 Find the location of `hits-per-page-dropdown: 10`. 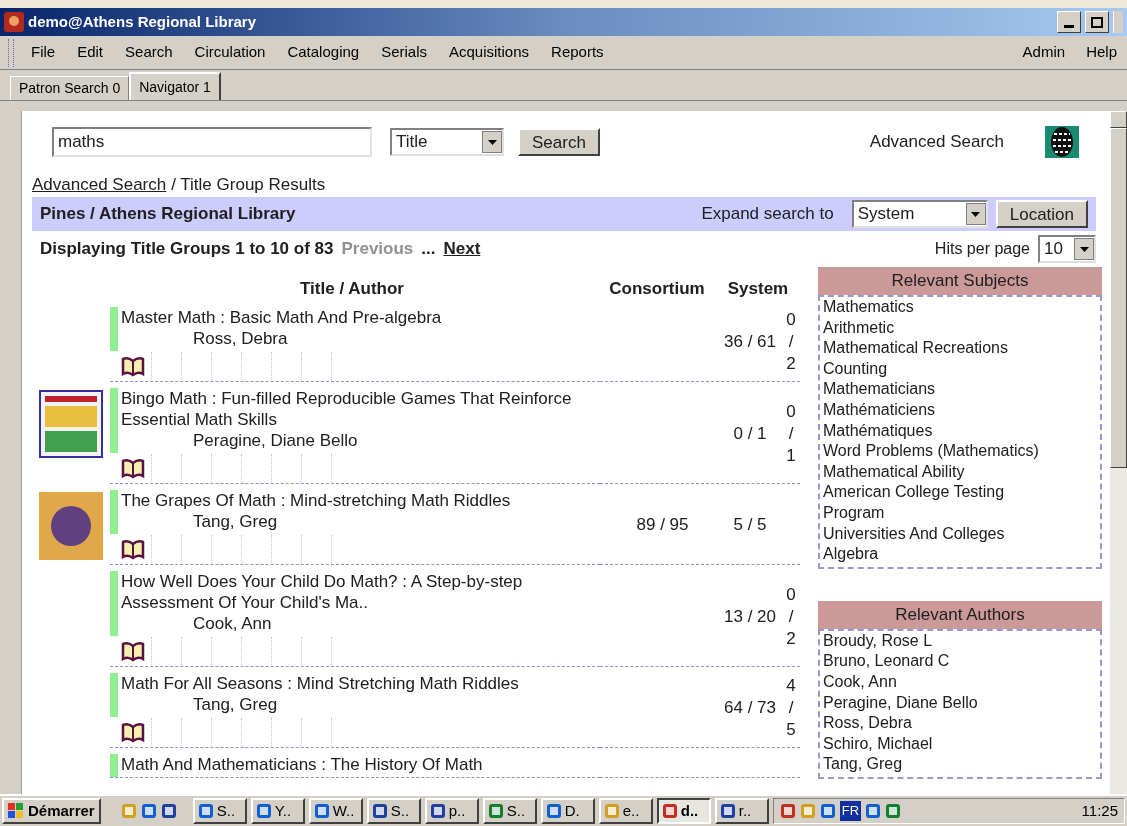

hits-per-page-dropdown: 10 is located at coordinates (1067, 249).